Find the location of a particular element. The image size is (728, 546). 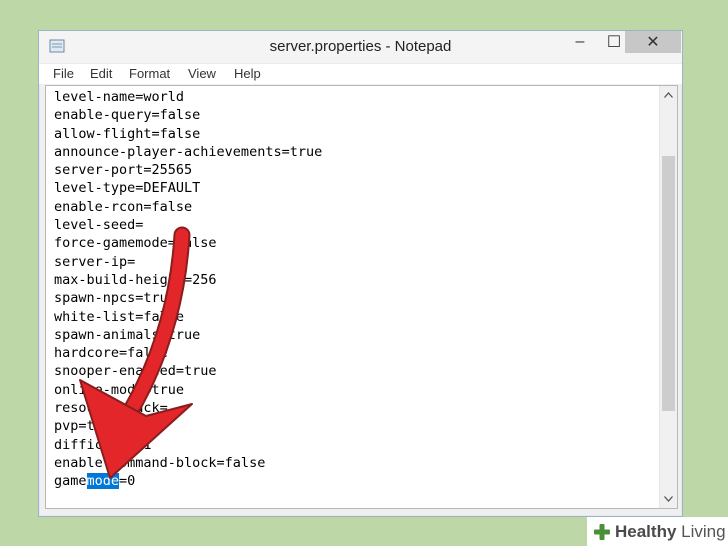

maximize-icon: ☐ is located at coordinates (614, 42).